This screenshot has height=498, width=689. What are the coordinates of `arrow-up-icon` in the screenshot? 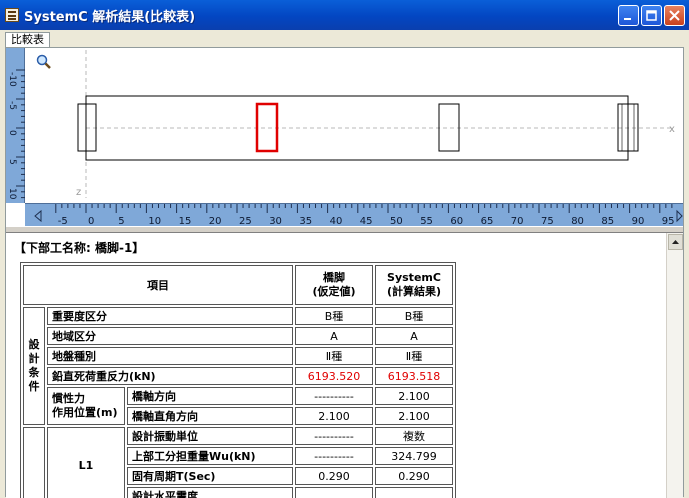 It's located at (675, 242).